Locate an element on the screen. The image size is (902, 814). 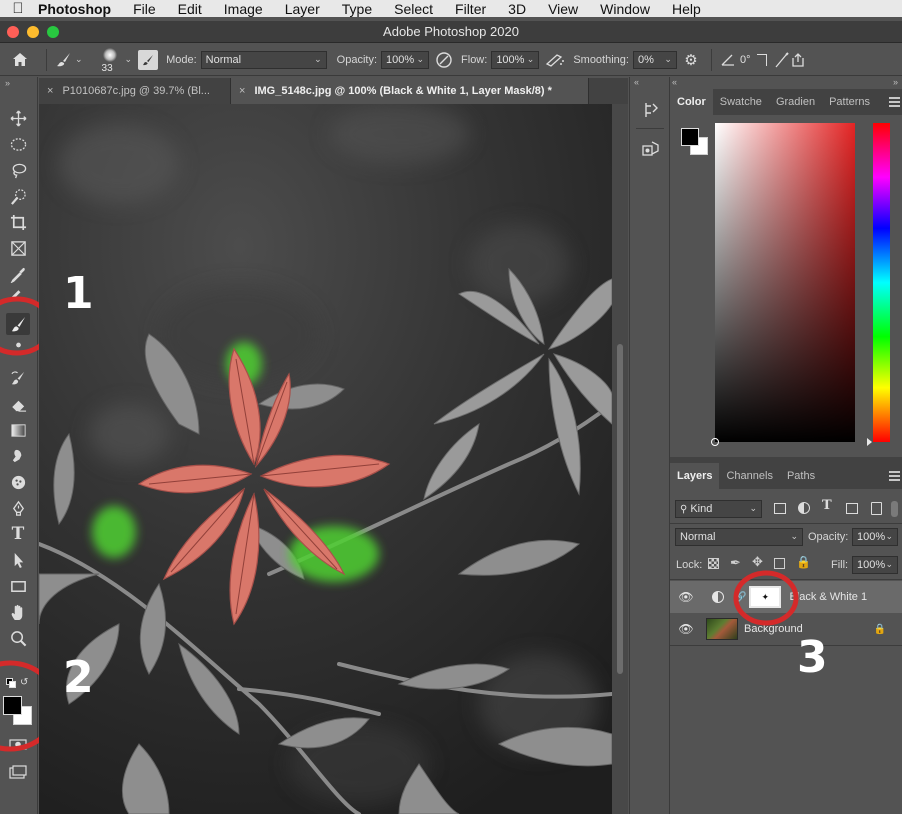
move-tool is located at coordinates (18, 118).